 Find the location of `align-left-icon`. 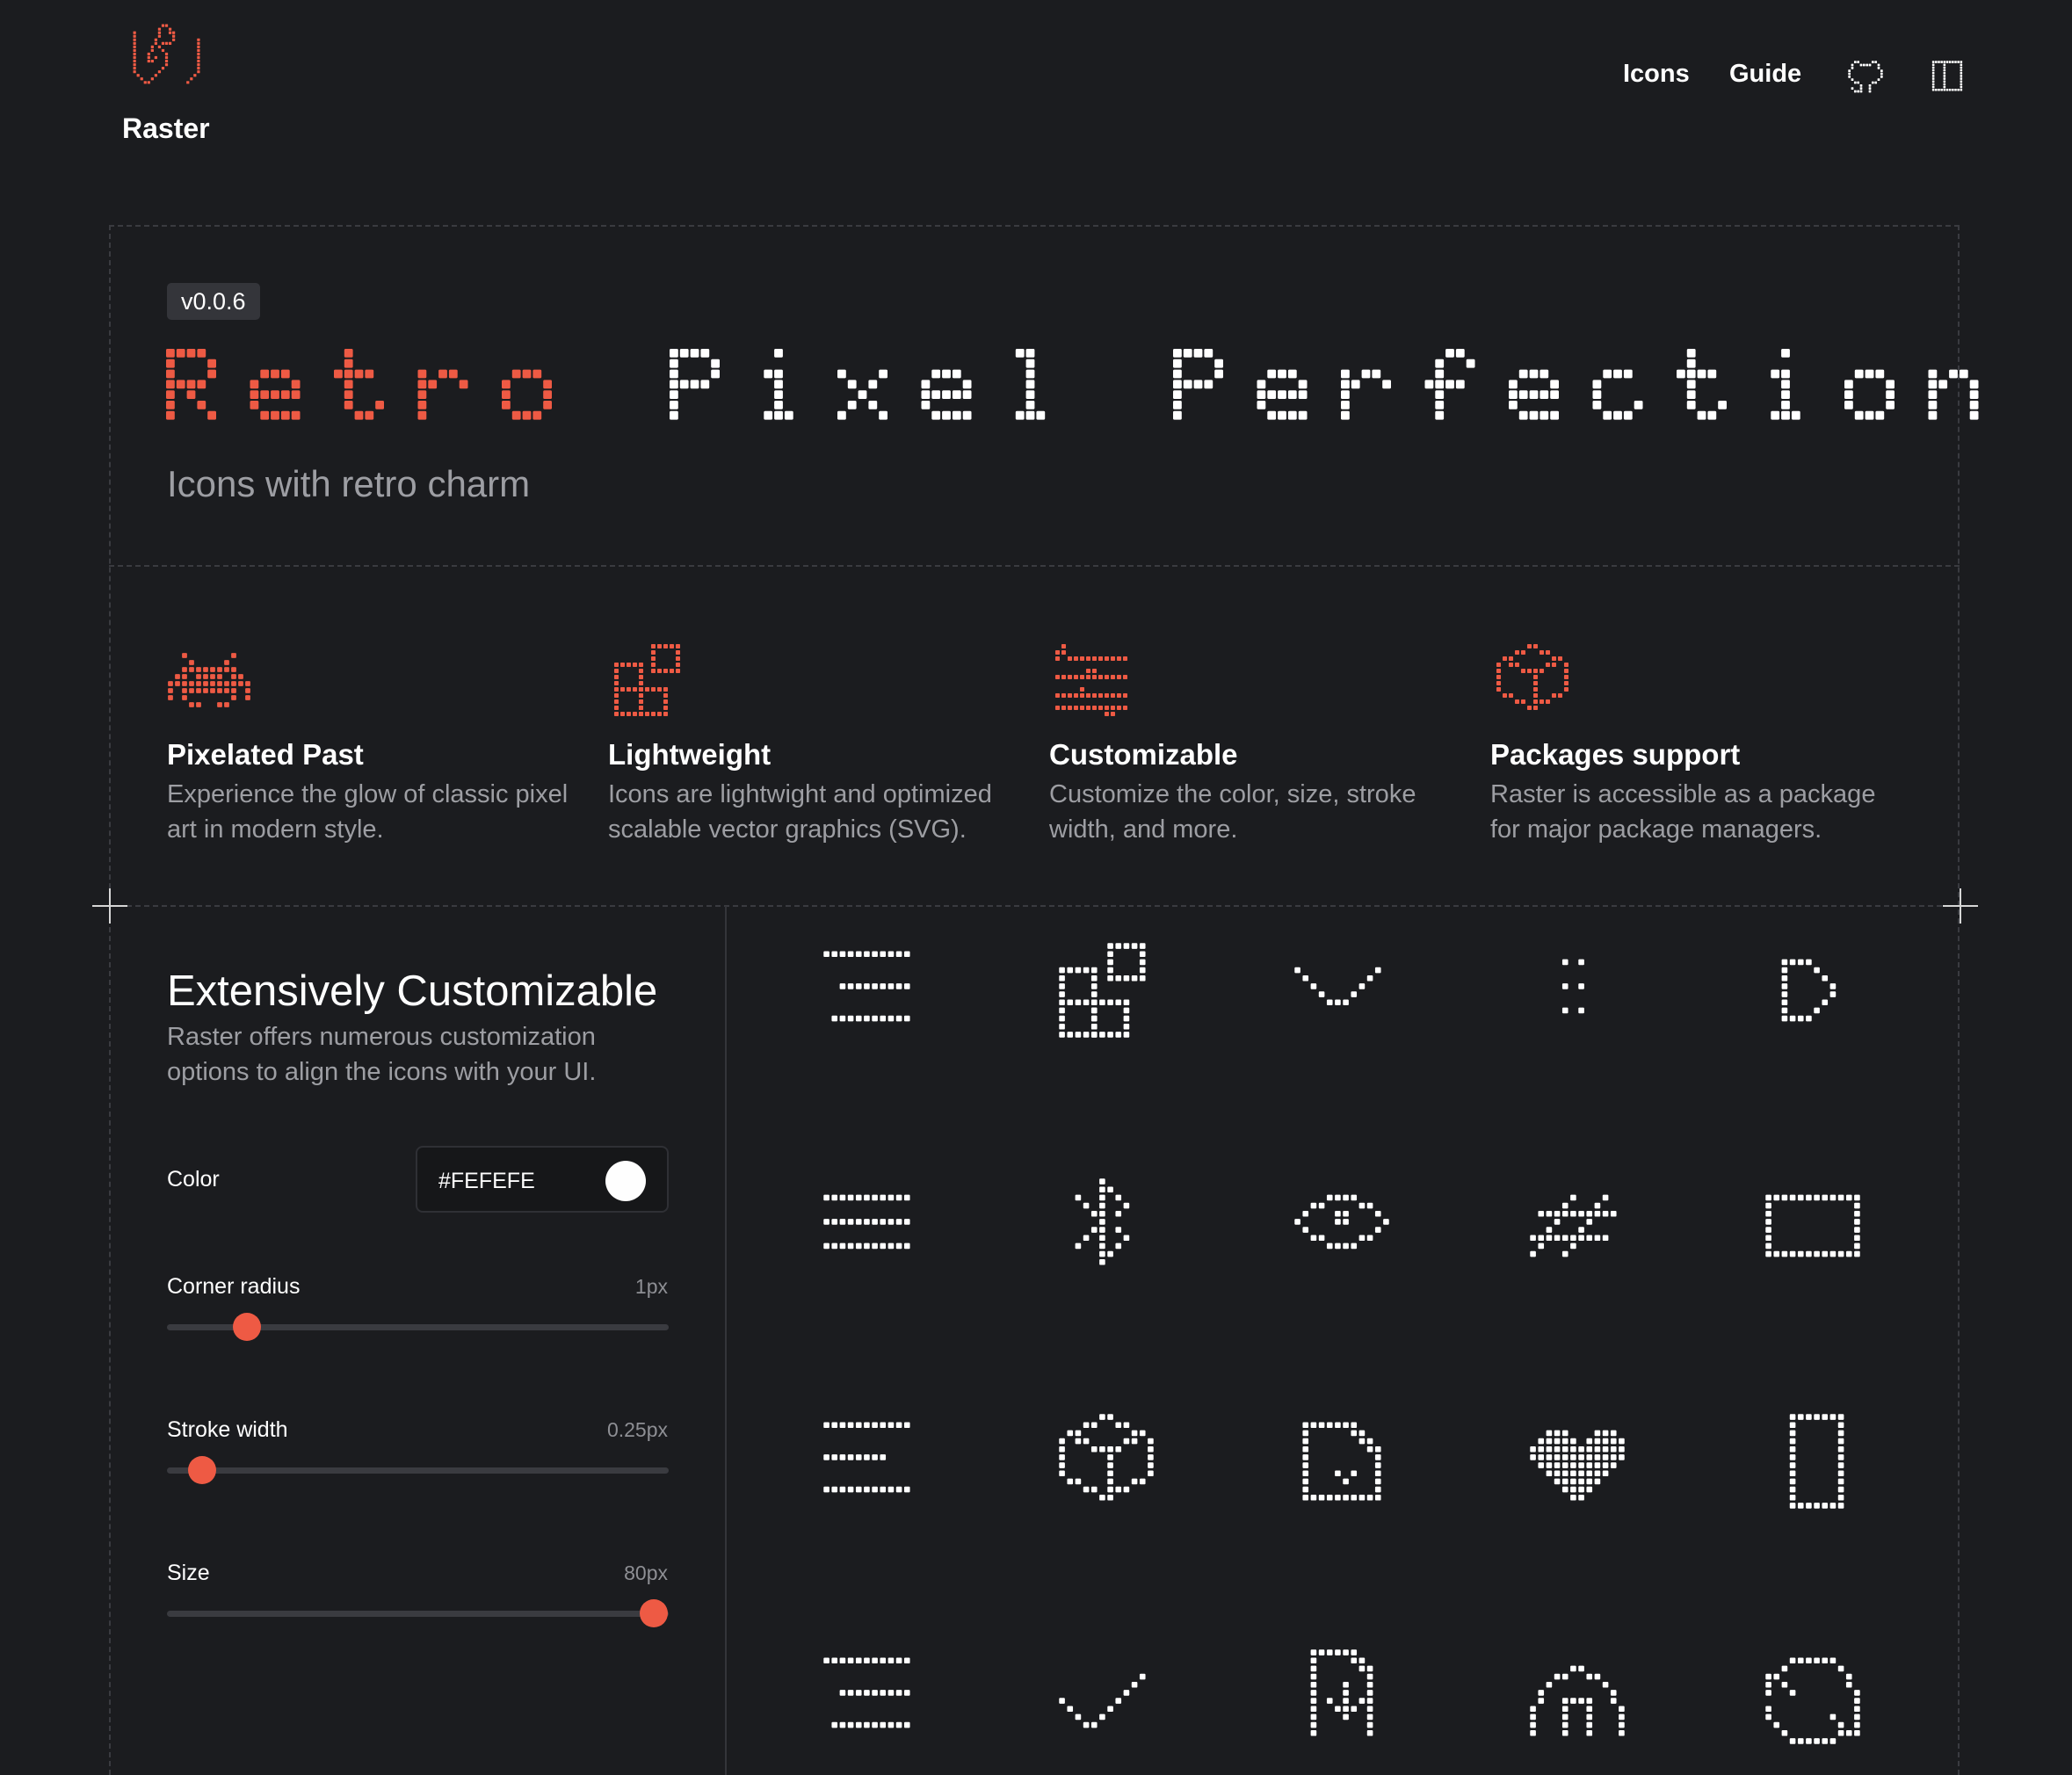

align-left-icon is located at coordinates (870, 1462).